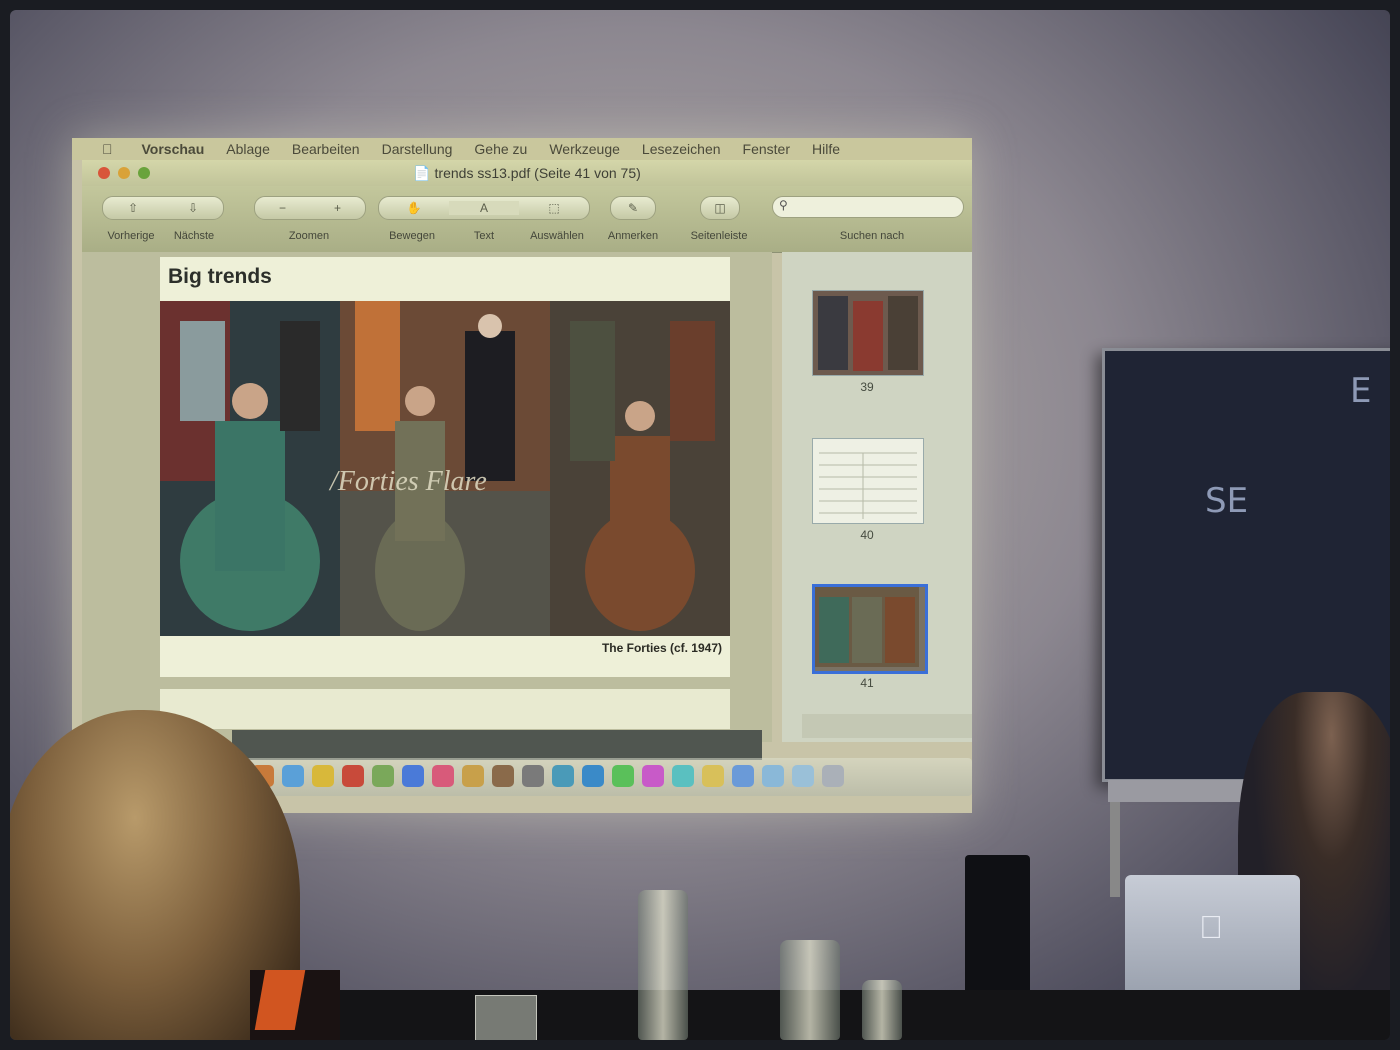  I want to click on sidebar-icon: ◫, so click(720, 208).